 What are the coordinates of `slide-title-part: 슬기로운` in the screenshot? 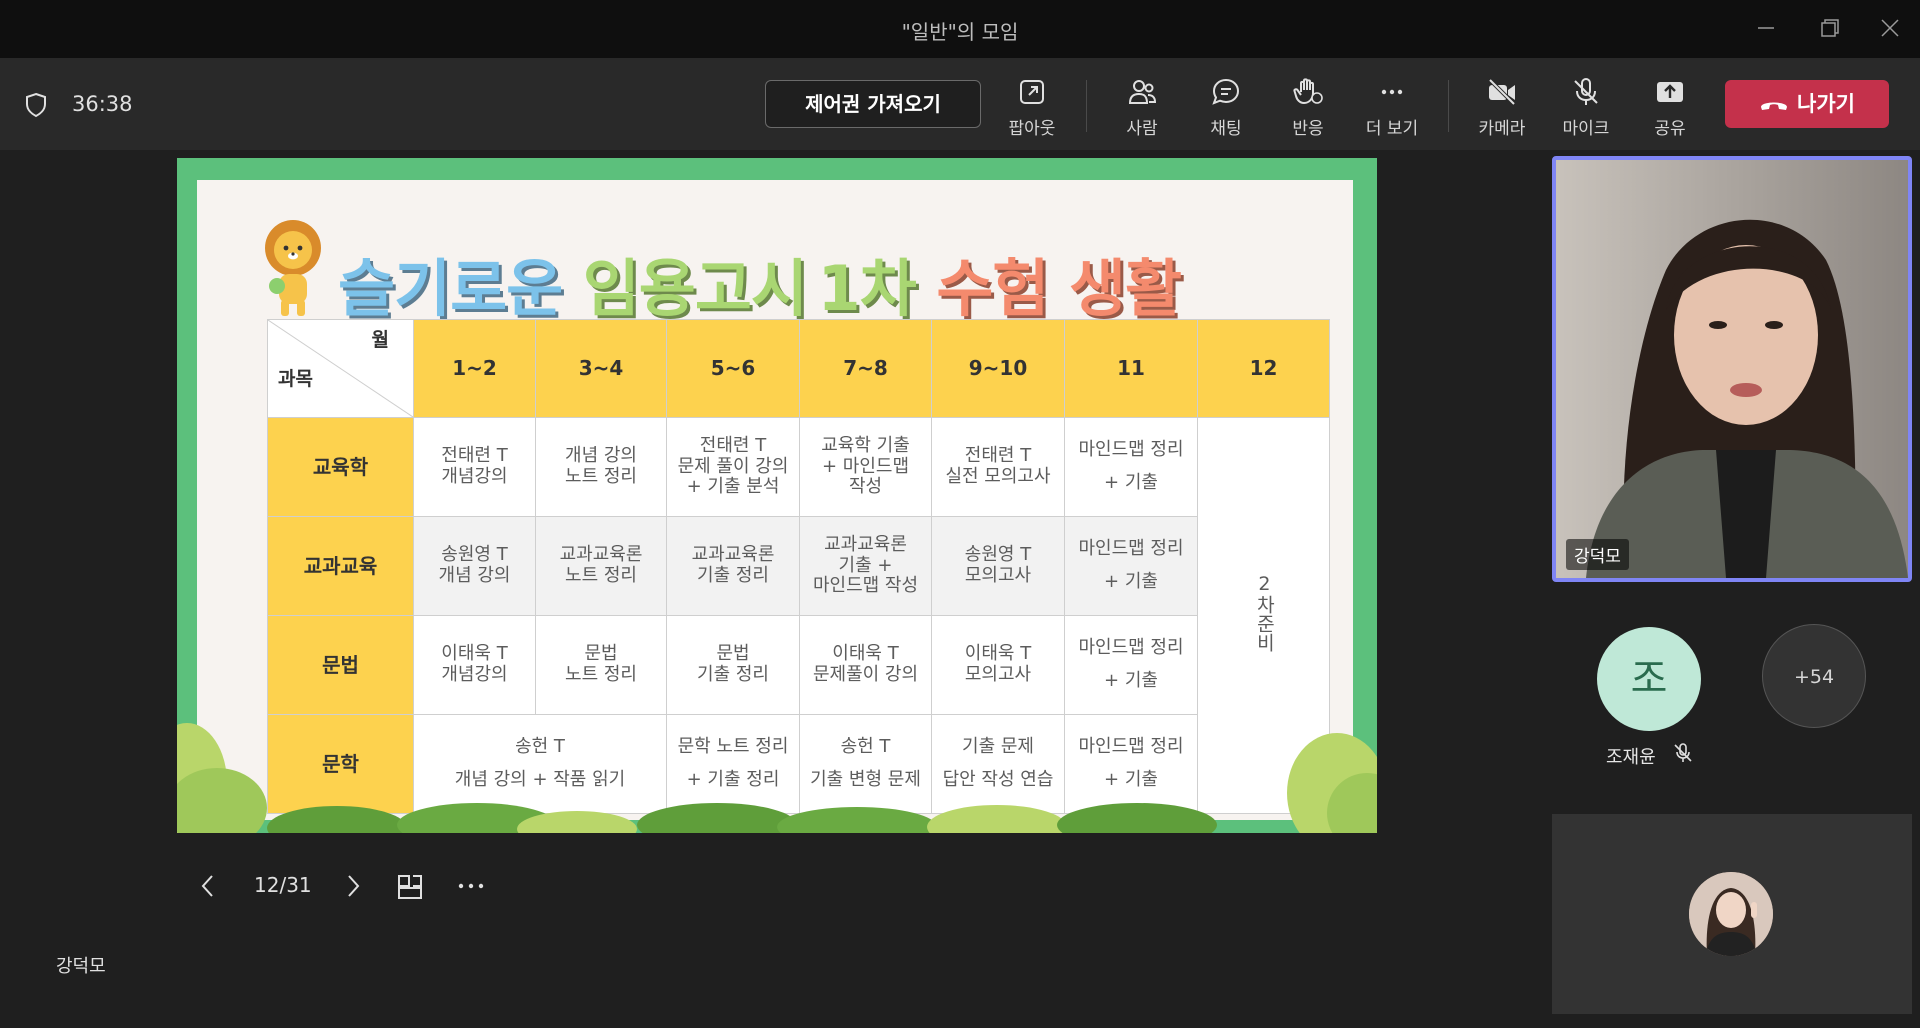 It's located at (450, 288).